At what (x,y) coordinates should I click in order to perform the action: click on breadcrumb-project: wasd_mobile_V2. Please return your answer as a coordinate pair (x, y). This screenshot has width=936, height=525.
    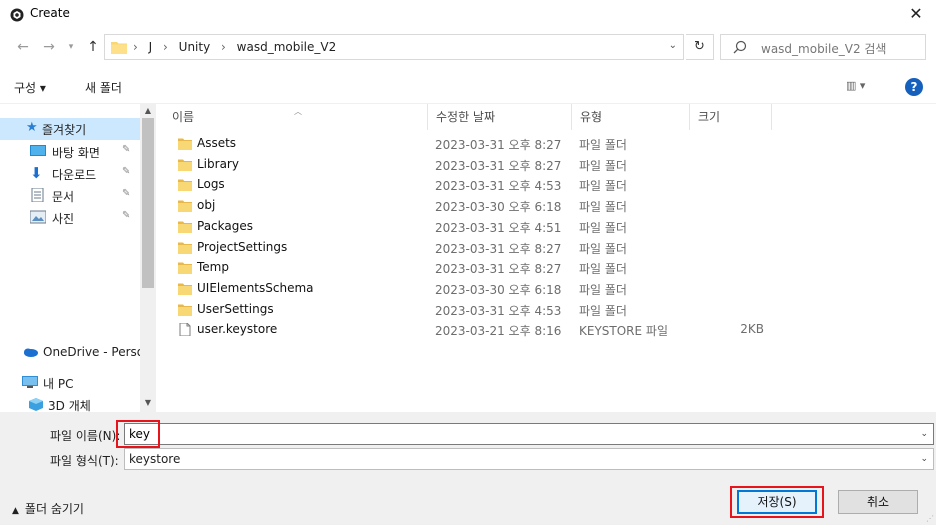
    Looking at the image, I should click on (287, 47).